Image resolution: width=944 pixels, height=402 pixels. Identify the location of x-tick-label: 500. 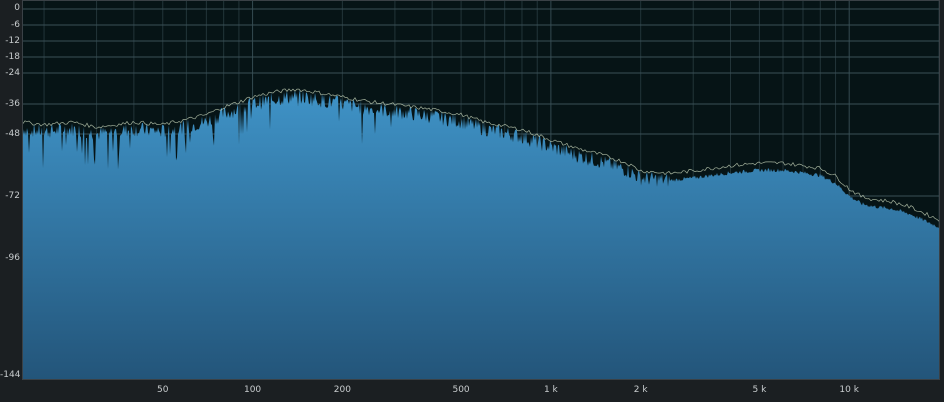
(461, 390).